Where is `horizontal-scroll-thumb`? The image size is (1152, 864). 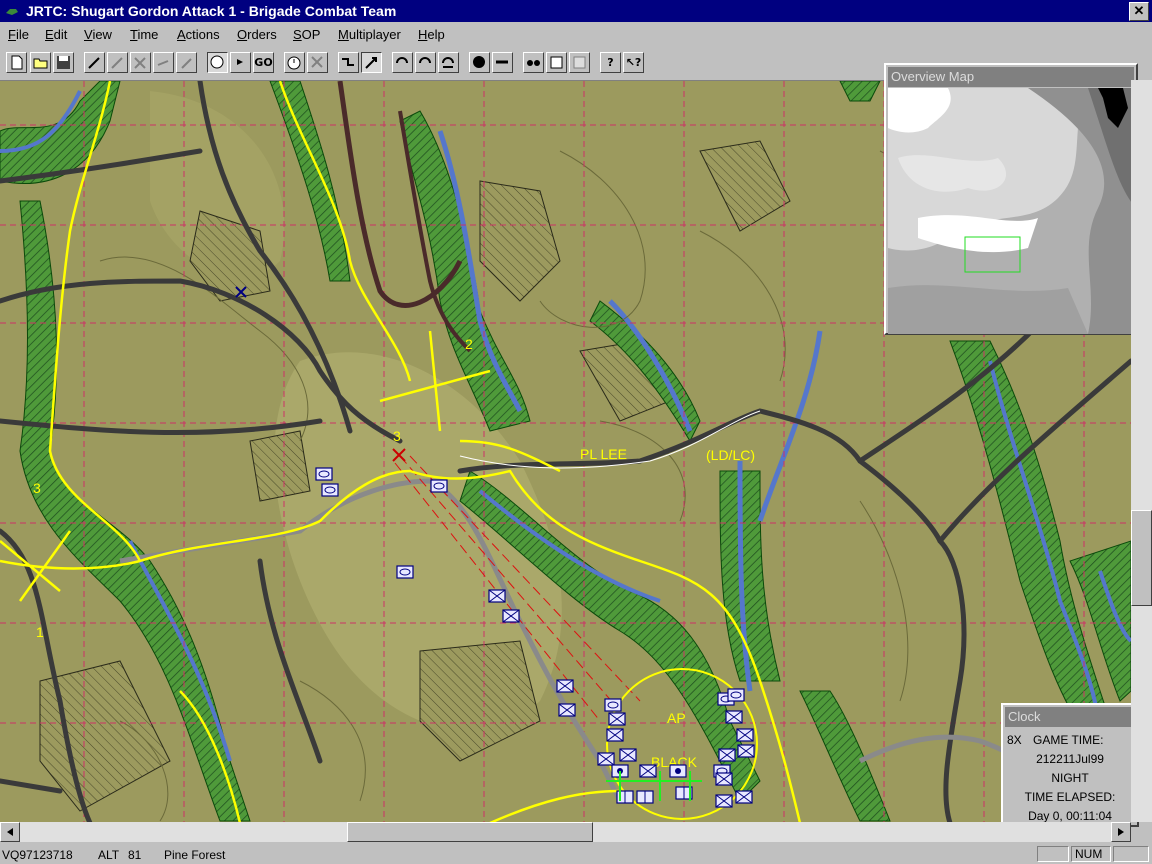 horizontal-scroll-thumb is located at coordinates (470, 832).